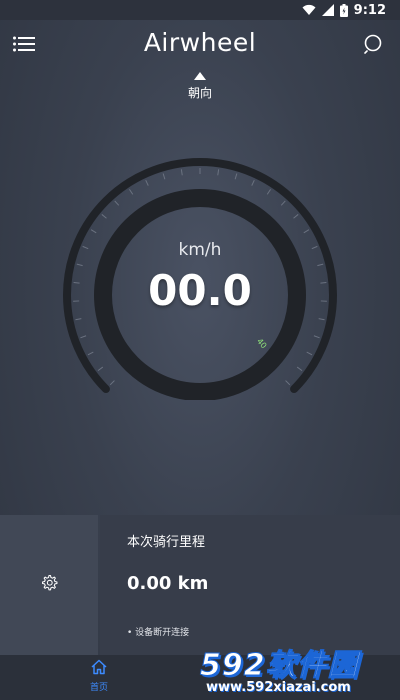  Describe the element at coordinates (158, 633) in the screenshot. I see `connection-status: • 设备断开连接` at that location.